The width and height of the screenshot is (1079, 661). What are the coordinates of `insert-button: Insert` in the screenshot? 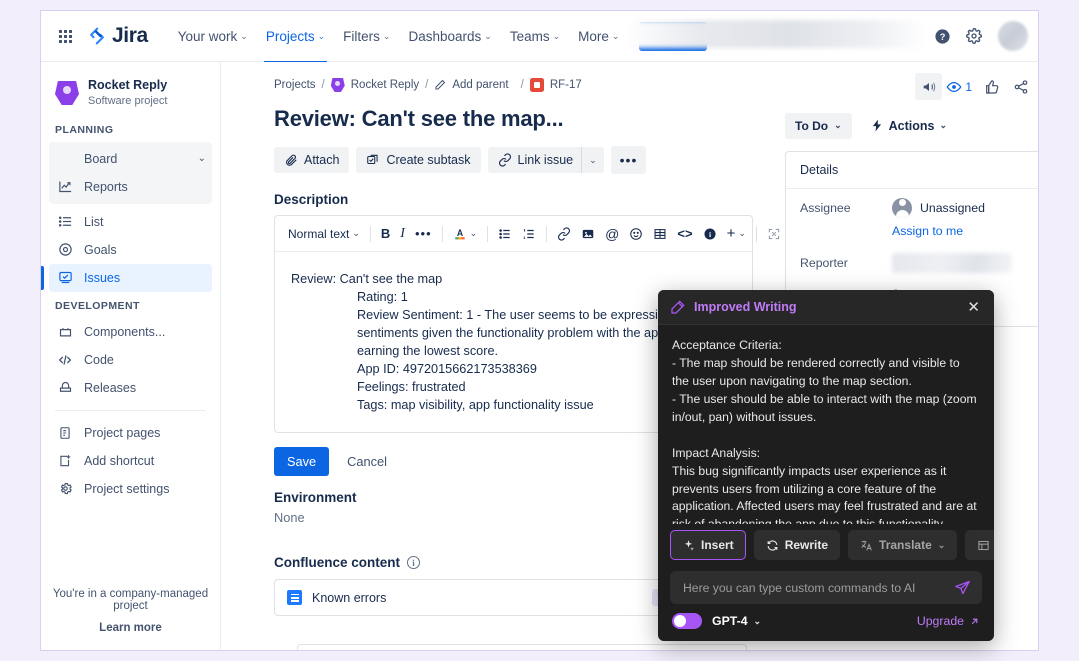 It's located at (708, 545).